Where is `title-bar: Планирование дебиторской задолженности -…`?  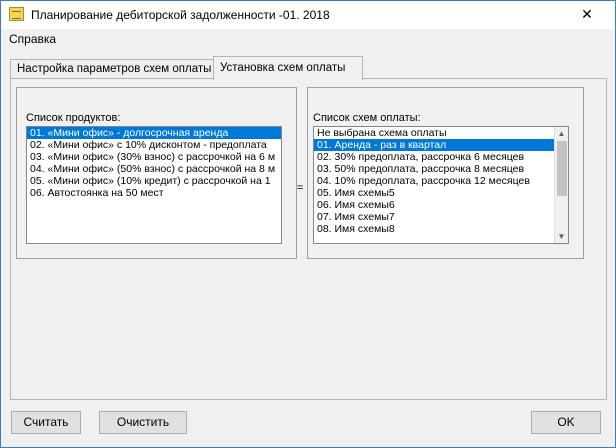
title-bar: Планирование дебиторской задолженности -… is located at coordinates (308, 15).